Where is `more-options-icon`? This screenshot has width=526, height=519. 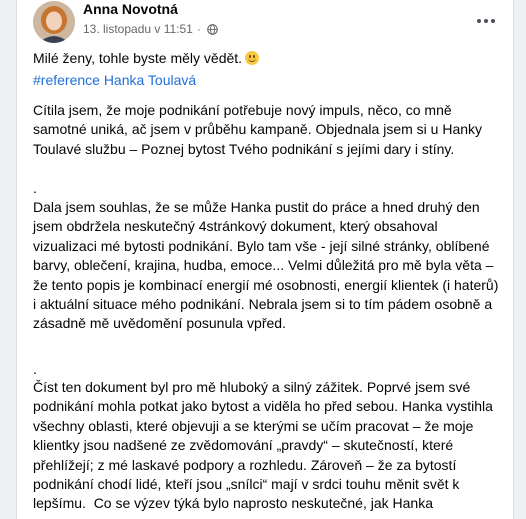
more-options-icon is located at coordinates (479, 21).